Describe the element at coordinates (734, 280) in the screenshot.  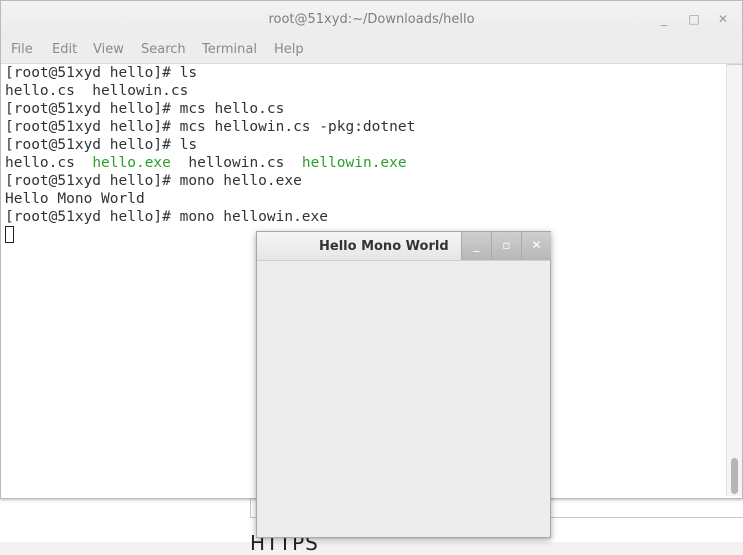
I see `scrollbar` at that location.